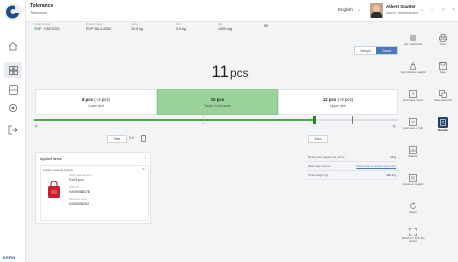  What do you see at coordinates (143, 169) in the screenshot?
I see `close-icon: ⊗` at bounding box center [143, 169].